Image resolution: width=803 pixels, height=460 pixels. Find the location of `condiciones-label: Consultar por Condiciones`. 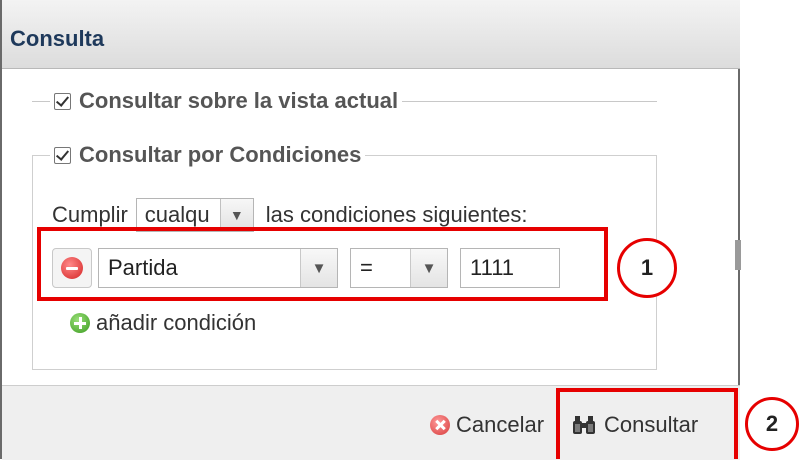

condiciones-label: Consultar por Condiciones is located at coordinates (220, 154).